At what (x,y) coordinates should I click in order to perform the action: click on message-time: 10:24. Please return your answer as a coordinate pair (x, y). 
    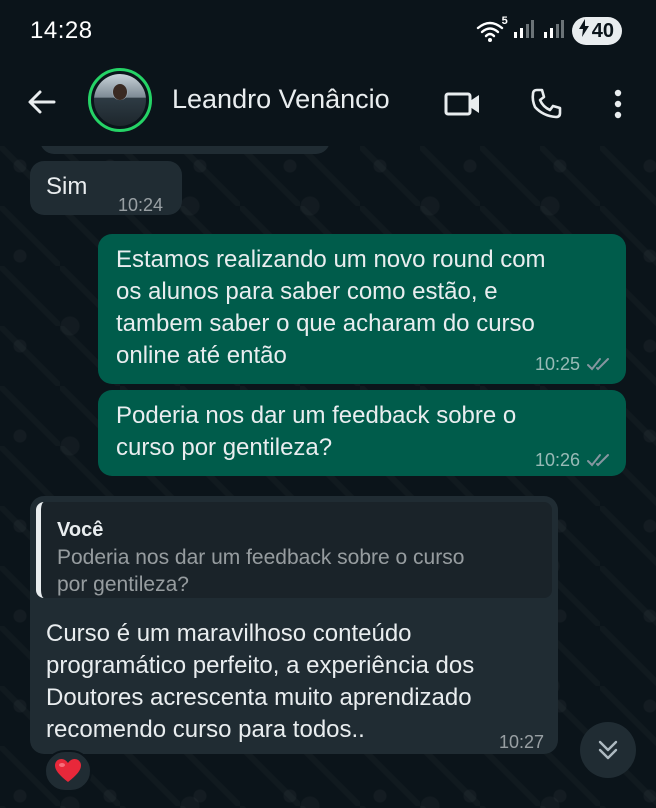
    Looking at the image, I should click on (141, 205).